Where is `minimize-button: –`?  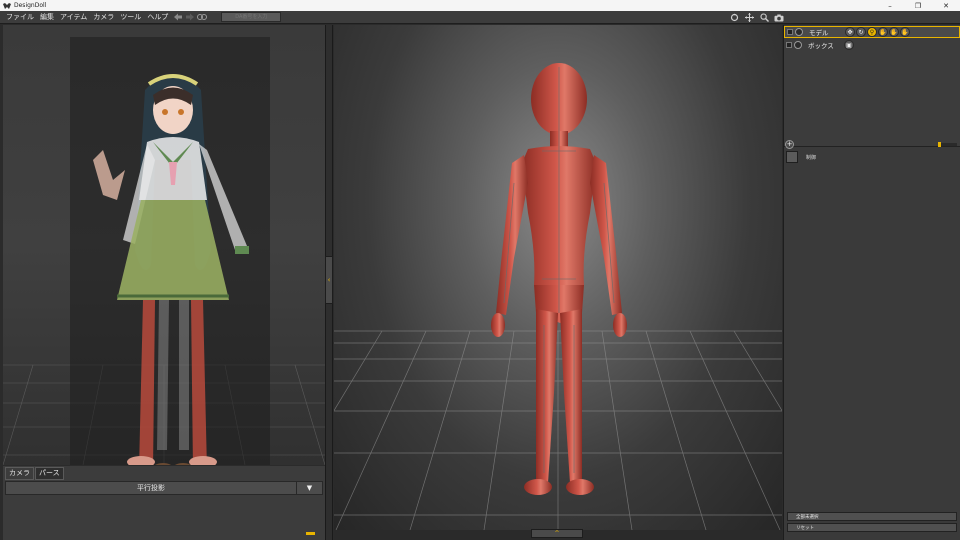 minimize-button: – is located at coordinates (890, 5).